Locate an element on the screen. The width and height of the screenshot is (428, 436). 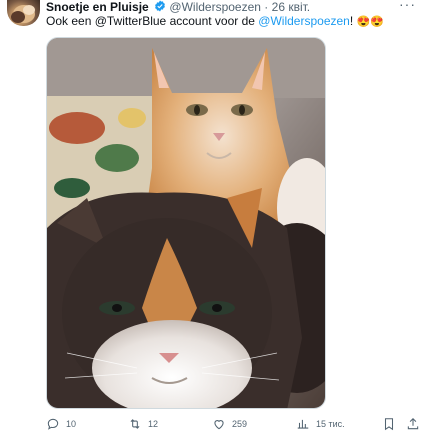
share-action is located at coordinates (413, 424).